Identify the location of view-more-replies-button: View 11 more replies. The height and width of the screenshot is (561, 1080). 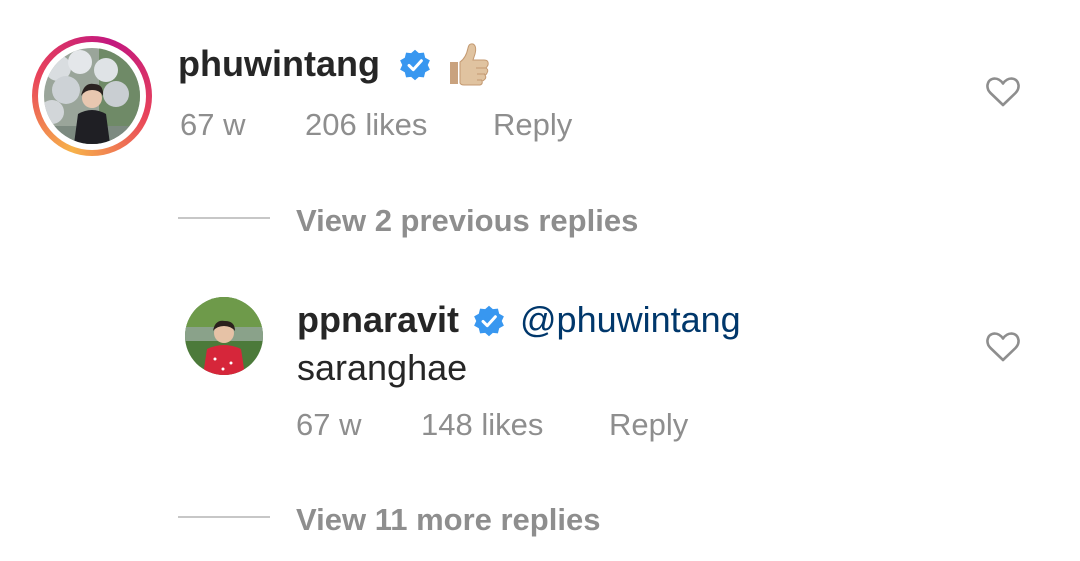
(448, 519).